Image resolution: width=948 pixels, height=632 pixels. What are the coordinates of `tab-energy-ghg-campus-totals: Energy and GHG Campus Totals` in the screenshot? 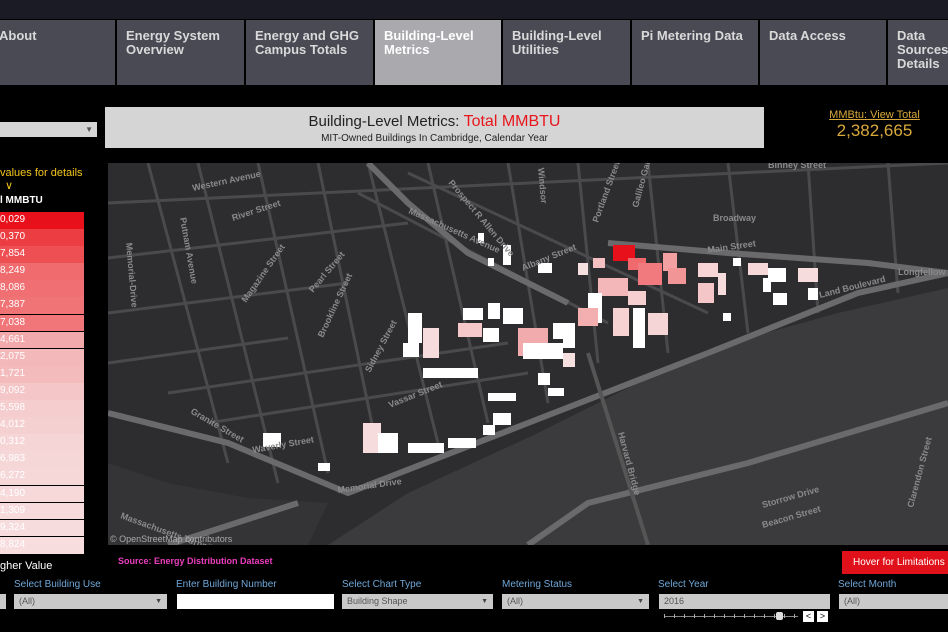 It's located at (309, 52).